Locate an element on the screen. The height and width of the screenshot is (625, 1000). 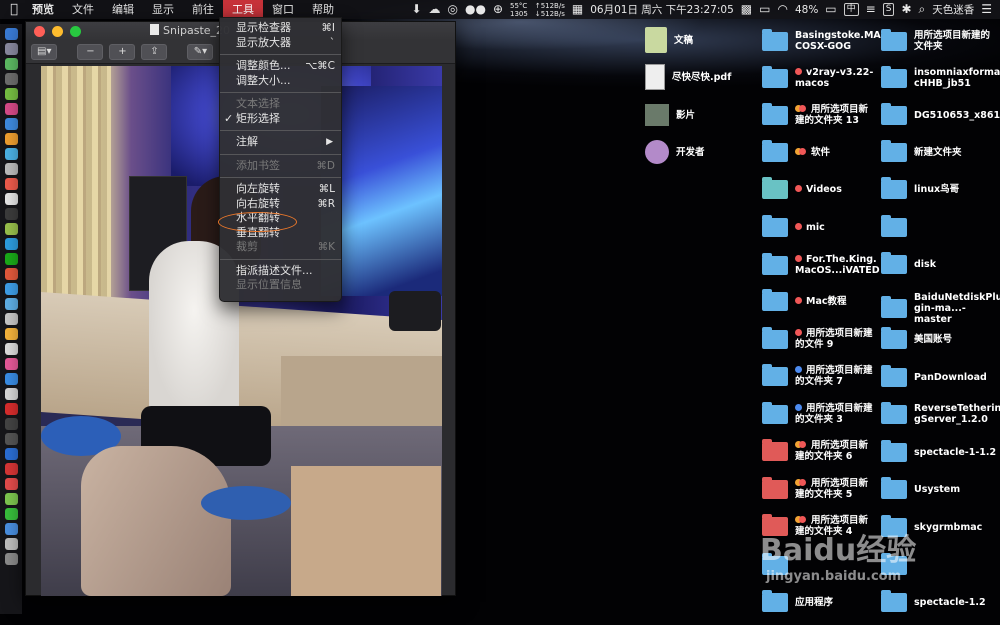
calendar-app-icon is located at coordinates (11, 184).